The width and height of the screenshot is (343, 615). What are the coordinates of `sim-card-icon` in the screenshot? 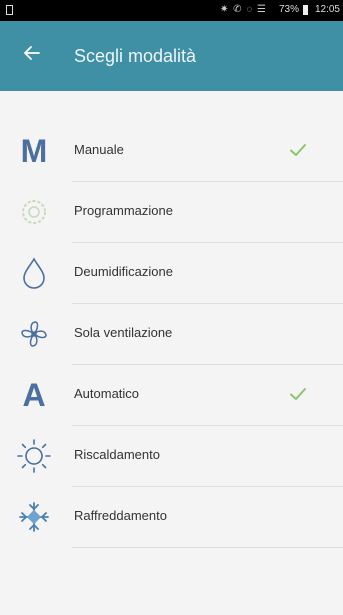 It's located at (9, 10).